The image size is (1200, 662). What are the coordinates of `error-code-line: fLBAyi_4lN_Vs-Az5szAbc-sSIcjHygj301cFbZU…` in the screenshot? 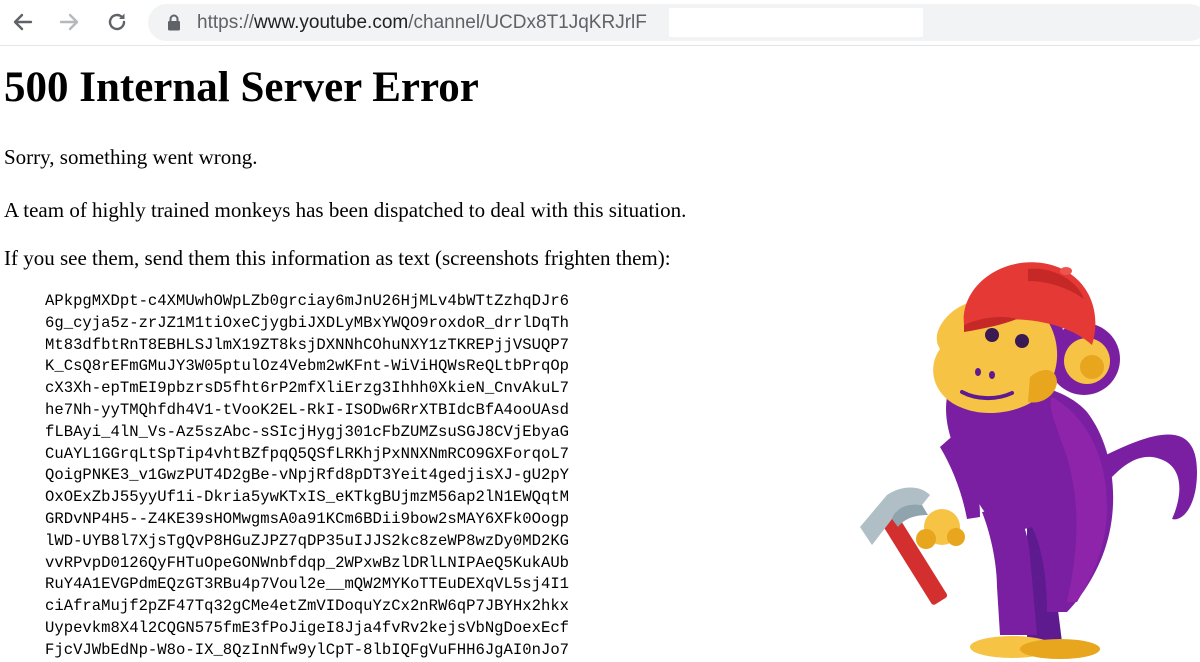 It's located at (307, 431).